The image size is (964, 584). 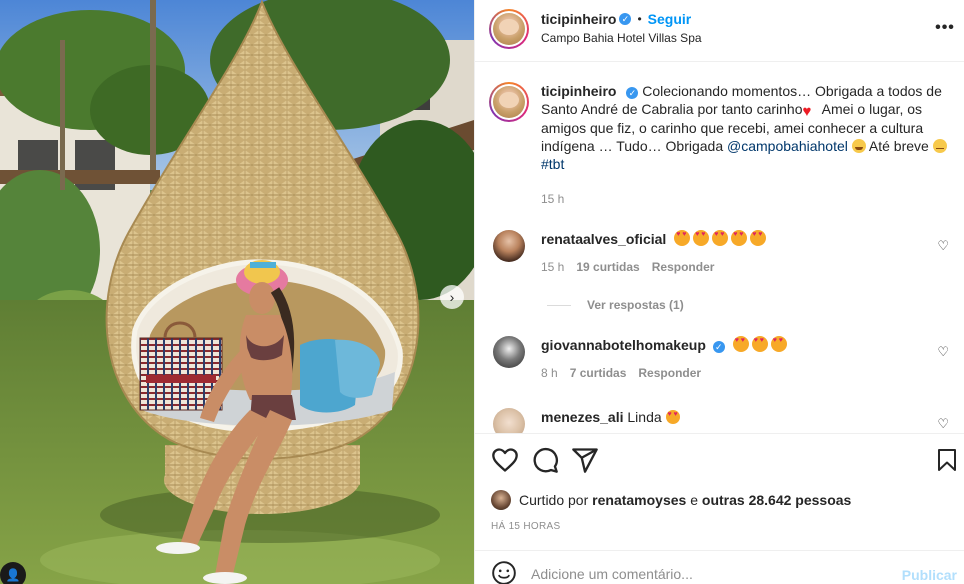 What do you see at coordinates (807, 111) in the screenshot?
I see `red-heart-emoji-icon: ♥` at bounding box center [807, 111].